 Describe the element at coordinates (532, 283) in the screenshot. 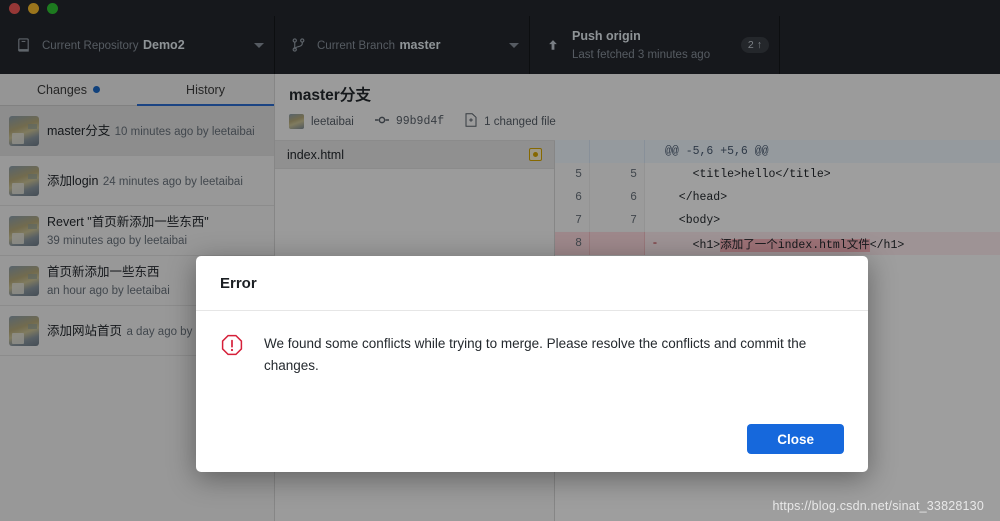

I see `dialog-title: Error` at that location.